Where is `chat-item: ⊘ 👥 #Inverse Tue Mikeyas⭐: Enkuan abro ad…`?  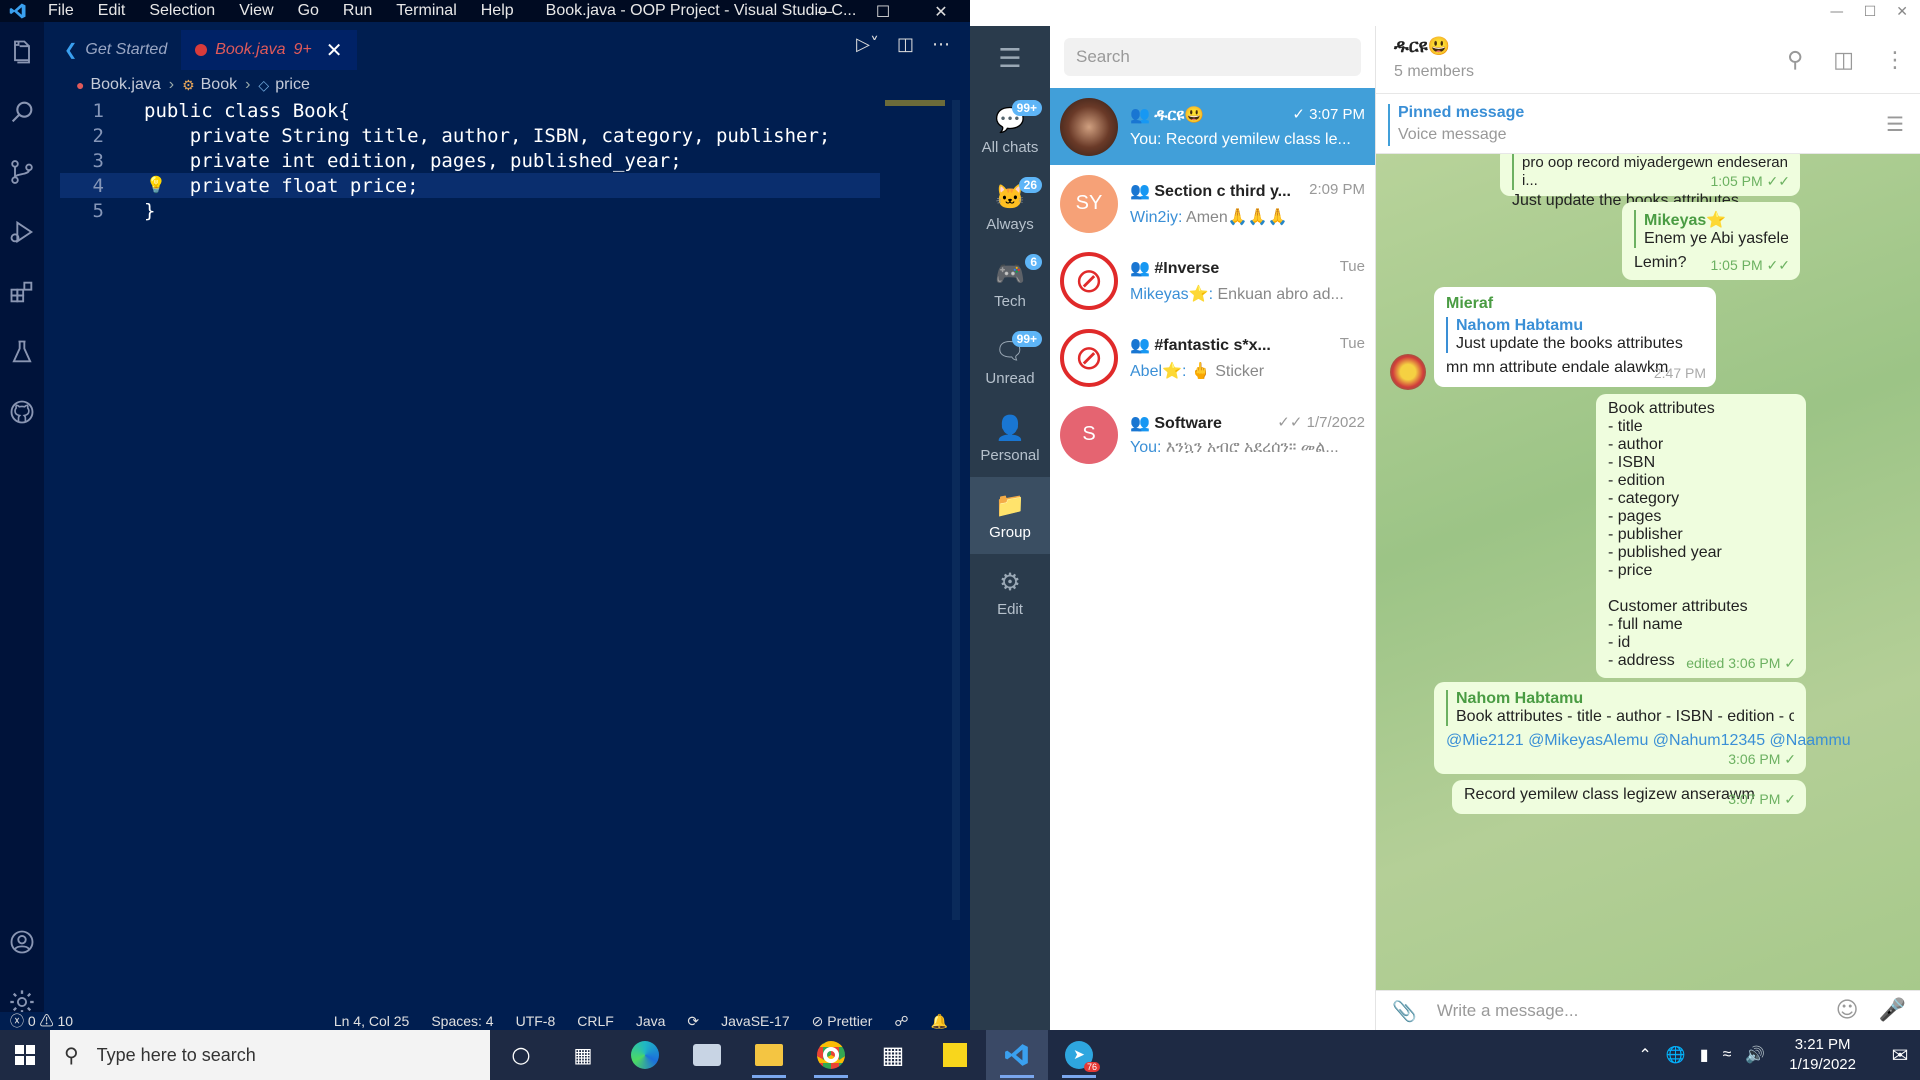
chat-item: ⊘ 👥 #Inverse Tue Mikeyas⭐: Enkuan abro ad… is located at coordinates (1212, 280).